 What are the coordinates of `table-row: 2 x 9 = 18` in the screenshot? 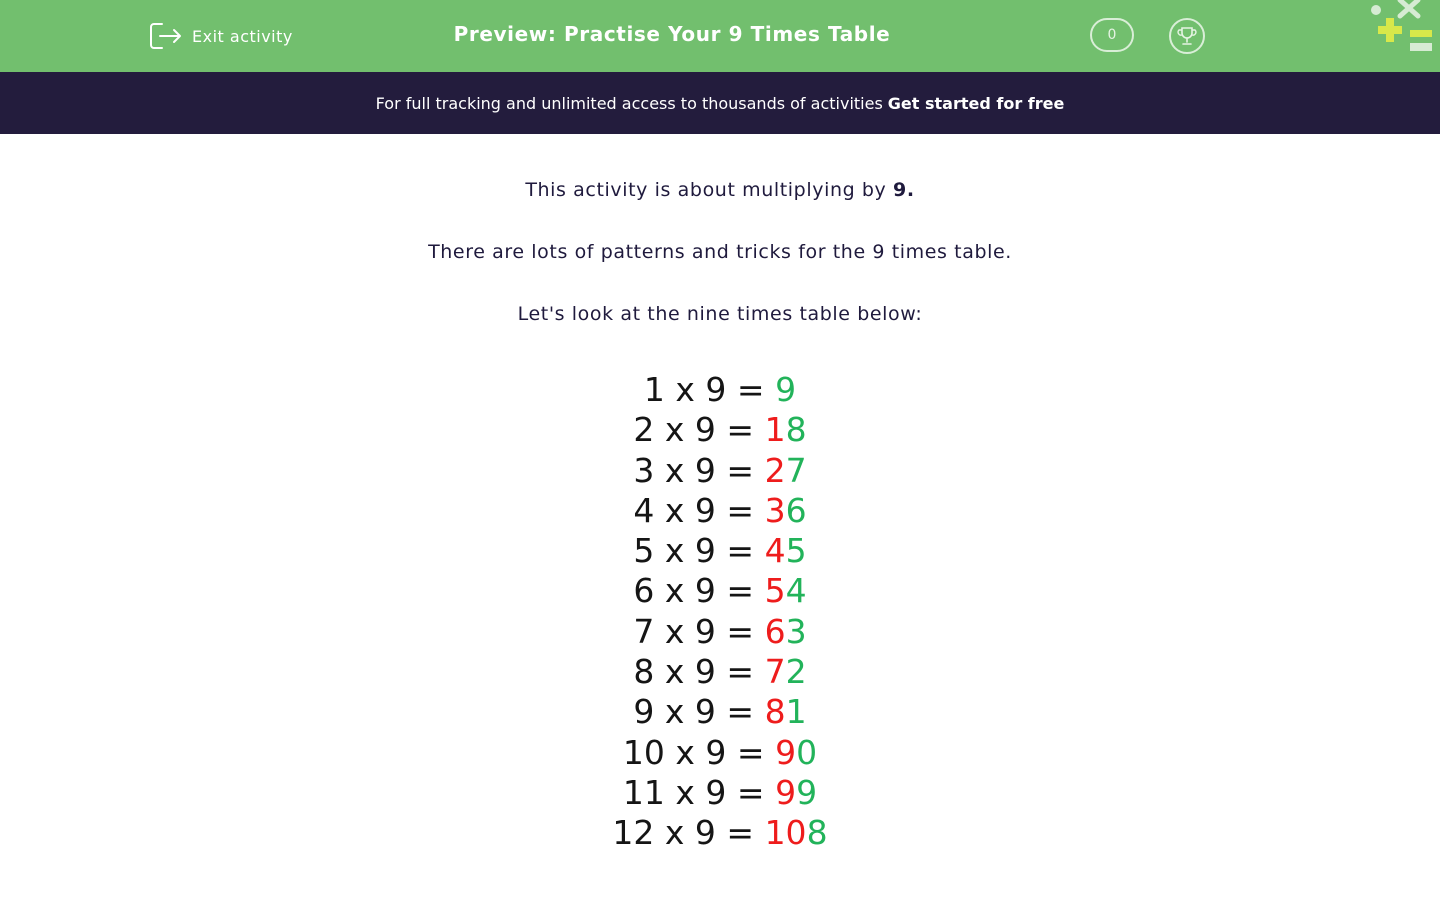 It's located at (720, 430).